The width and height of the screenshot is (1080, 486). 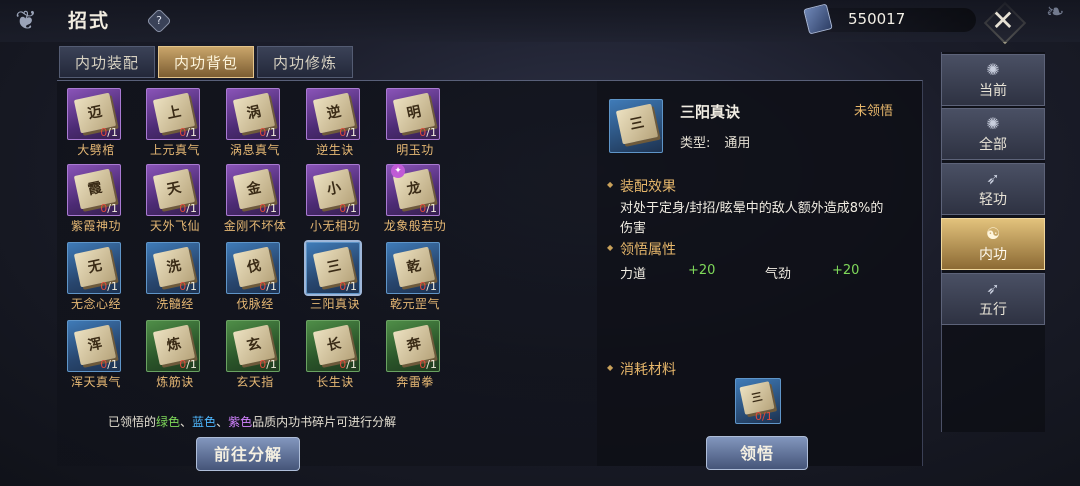 What do you see at coordinates (413, 190) in the screenshot?
I see `item-slot: 龙 0/1 ✦` at bounding box center [413, 190].